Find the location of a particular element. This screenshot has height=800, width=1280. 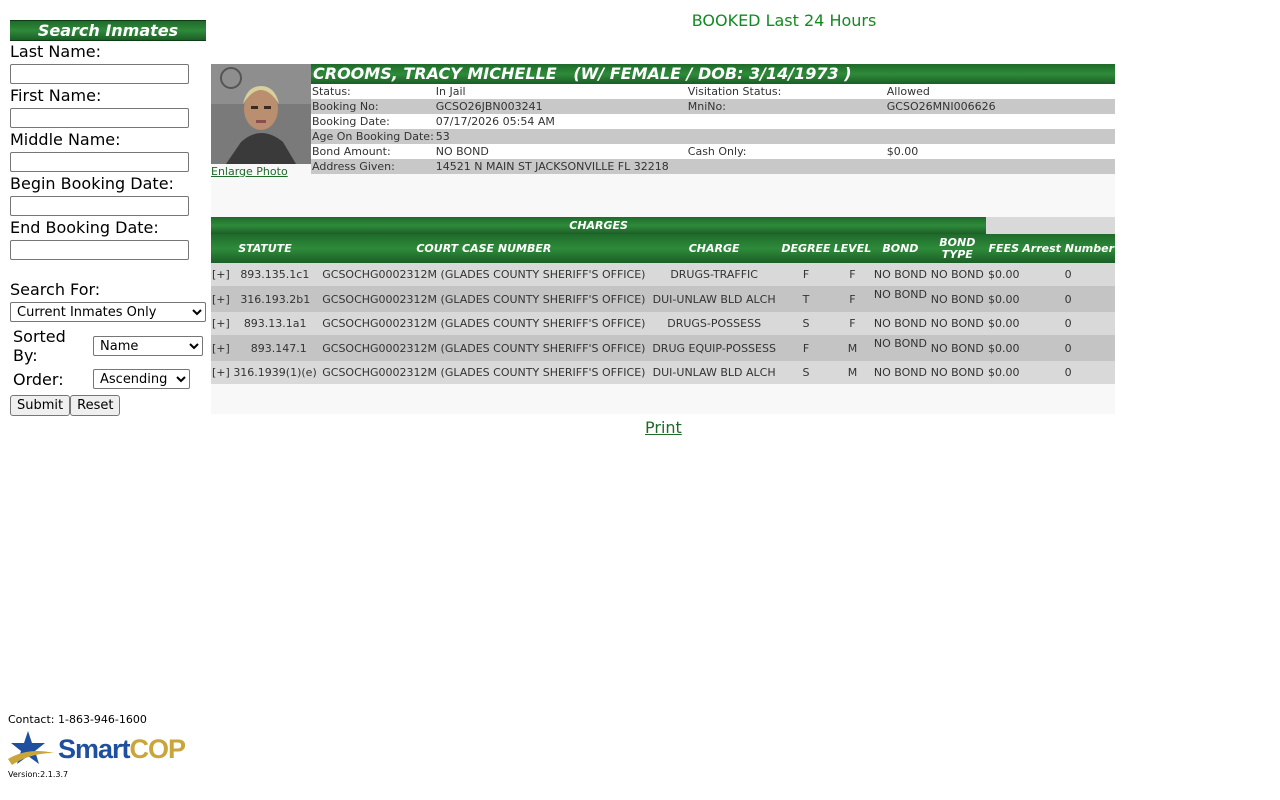

info-row: Booking Date: 07/17/2026 05:54 AM is located at coordinates (713, 121).